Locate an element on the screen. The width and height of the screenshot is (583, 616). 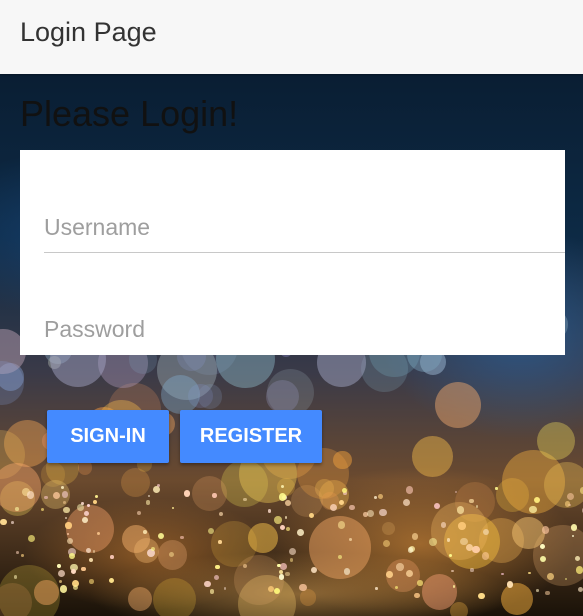
username-input is located at coordinates (304, 227).